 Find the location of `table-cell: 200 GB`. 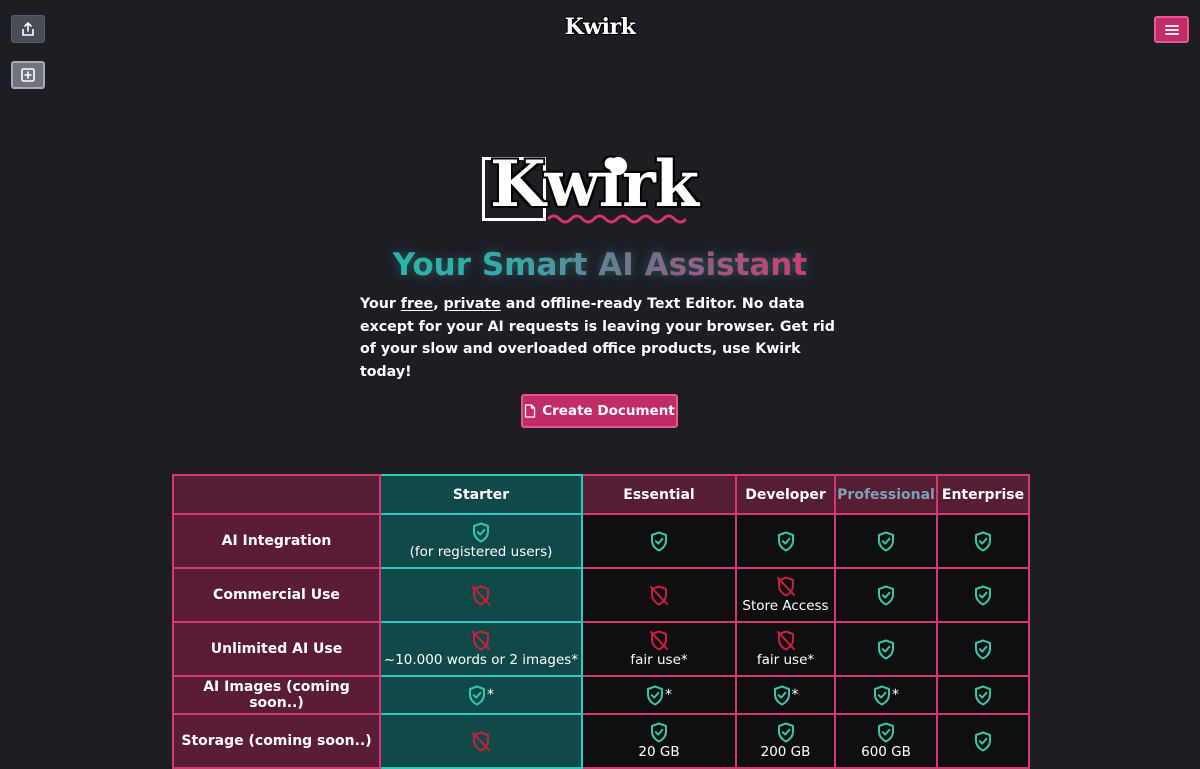

table-cell: 200 GB is located at coordinates (785, 741).